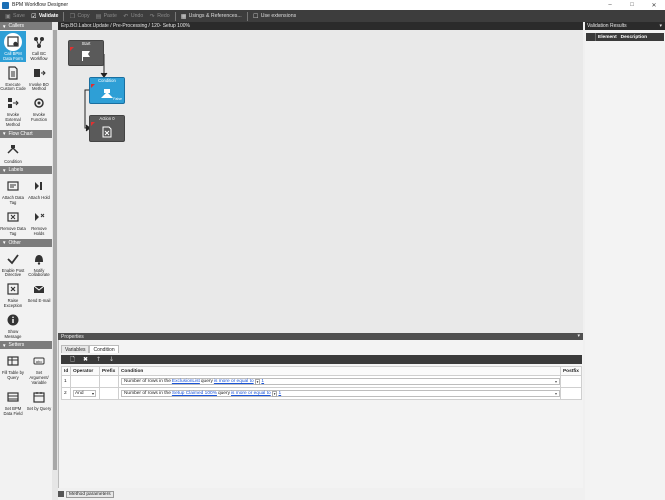  Describe the element at coordinates (26, 242) in the screenshot. I see `section-other: ▼ Other` at that location.